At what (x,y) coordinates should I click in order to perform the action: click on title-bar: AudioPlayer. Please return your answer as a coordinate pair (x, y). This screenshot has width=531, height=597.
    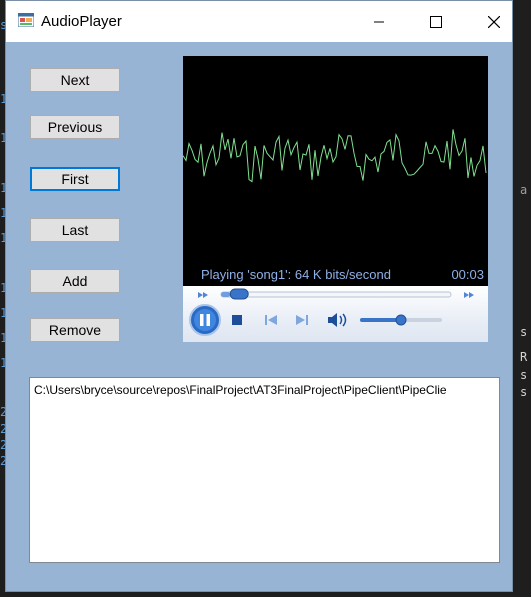
    Looking at the image, I should click on (259, 21).